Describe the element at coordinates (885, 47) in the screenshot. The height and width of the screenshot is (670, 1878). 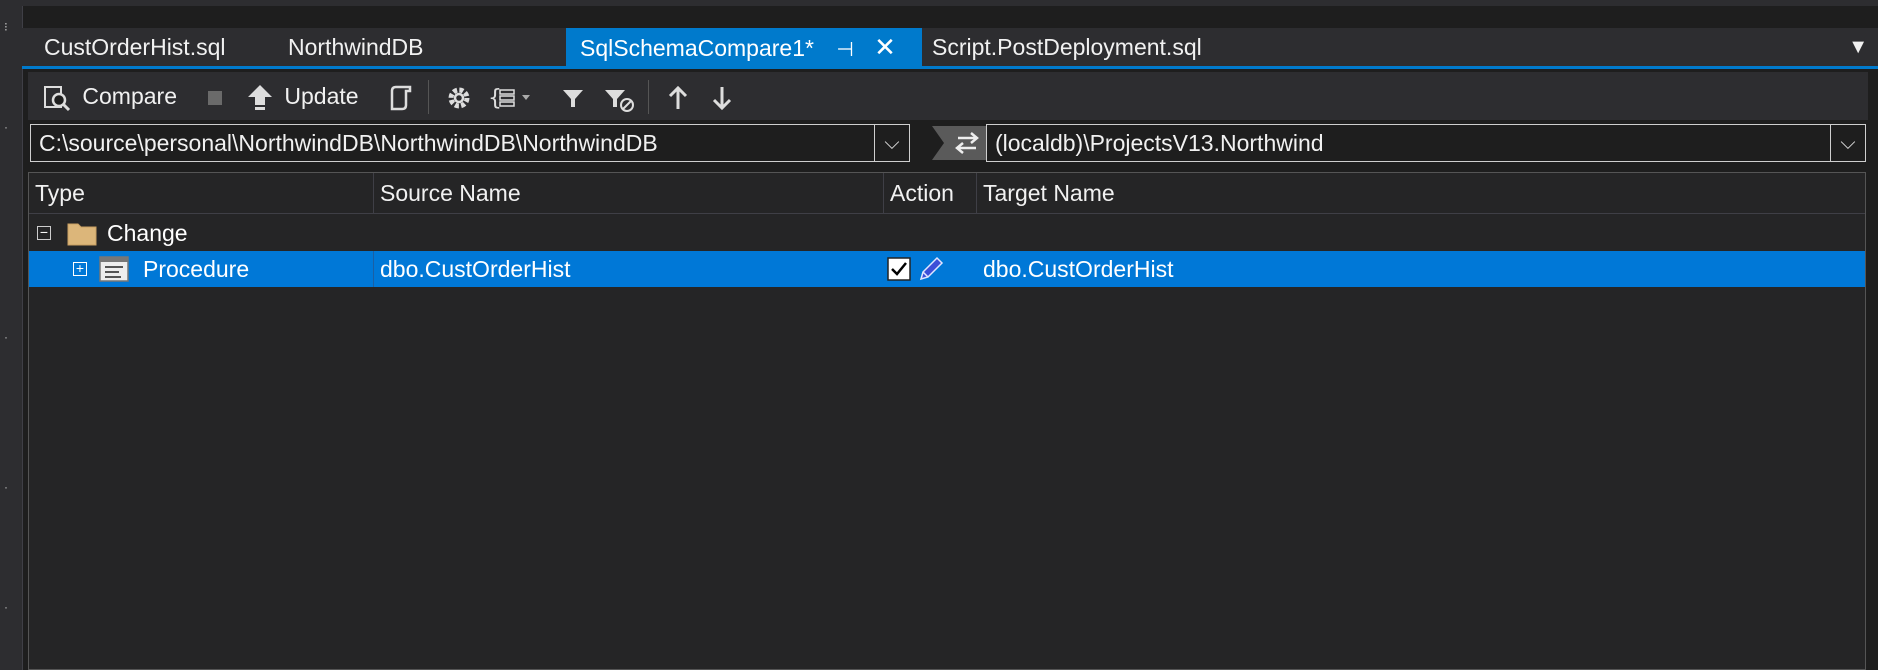
I see `close-icon: ✕` at that location.